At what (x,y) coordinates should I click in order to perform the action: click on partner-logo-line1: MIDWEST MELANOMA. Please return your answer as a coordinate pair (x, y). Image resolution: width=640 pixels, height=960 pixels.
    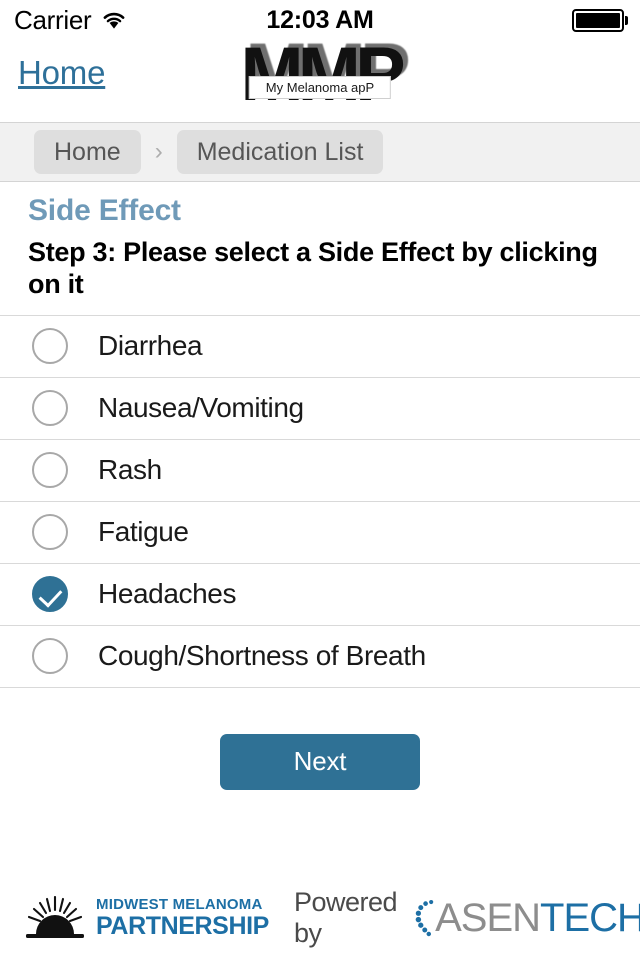
    Looking at the image, I should click on (179, 904).